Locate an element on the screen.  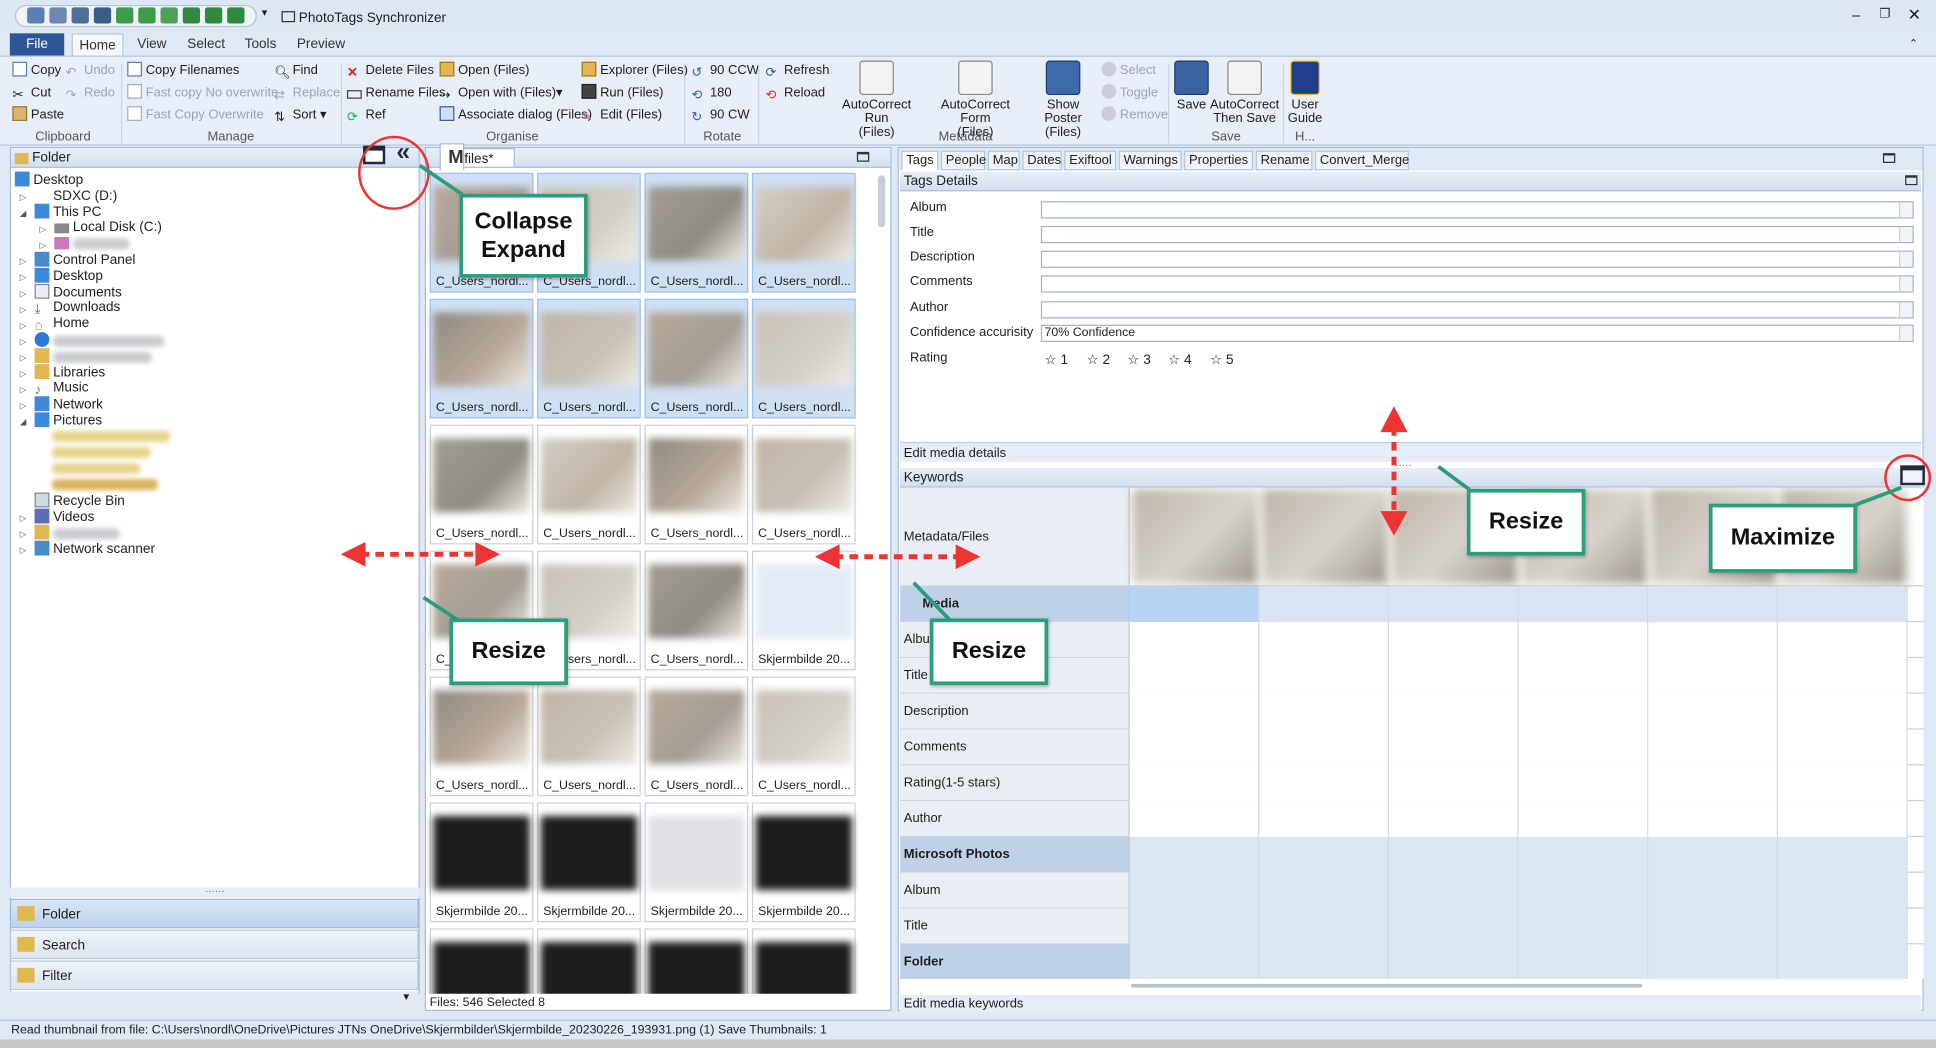
callout-resize-vertical: Resize is located at coordinates (1526, 522).